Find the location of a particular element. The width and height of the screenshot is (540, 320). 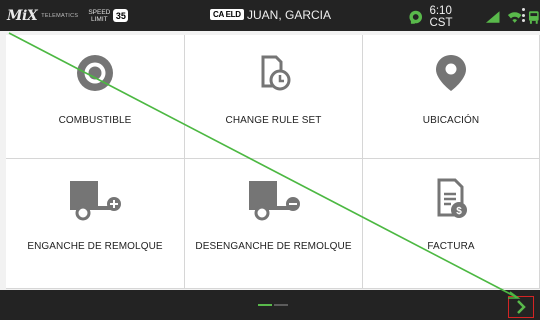

tile-label: CHANGE RULE SET is located at coordinates (273, 120).